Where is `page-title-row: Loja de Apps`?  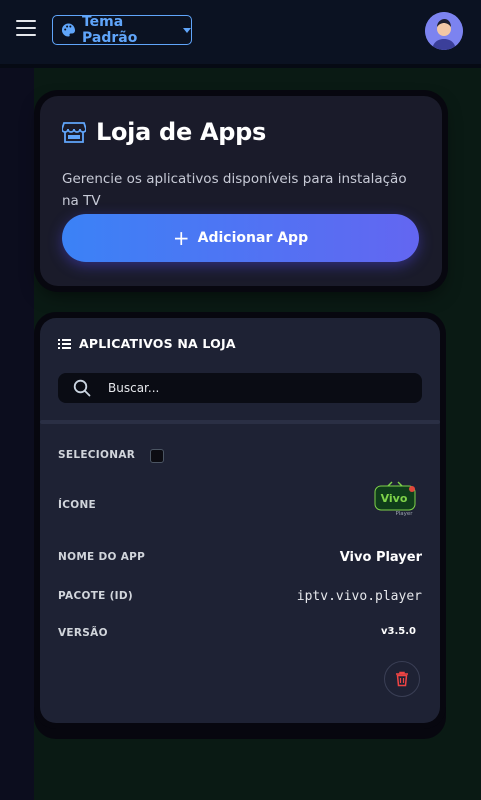 page-title-row: Loja de Apps is located at coordinates (164, 132).